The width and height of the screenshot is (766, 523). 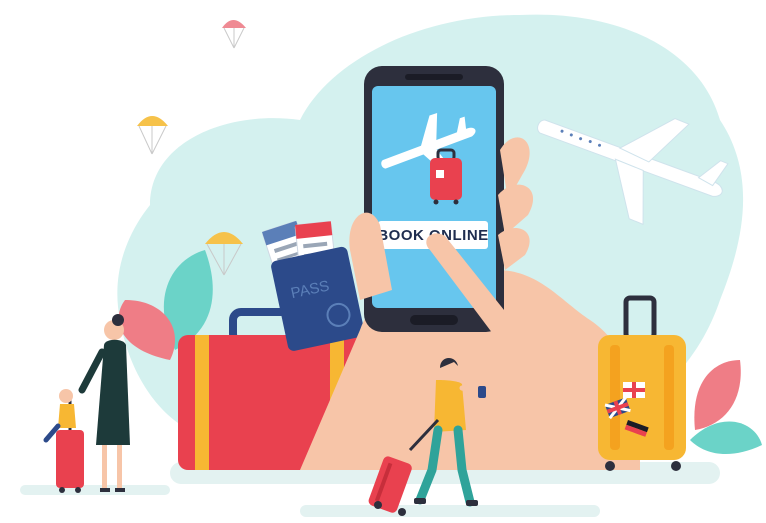 What do you see at coordinates (717, 395) in the screenshot?
I see `leaf-pink-right` at bounding box center [717, 395].